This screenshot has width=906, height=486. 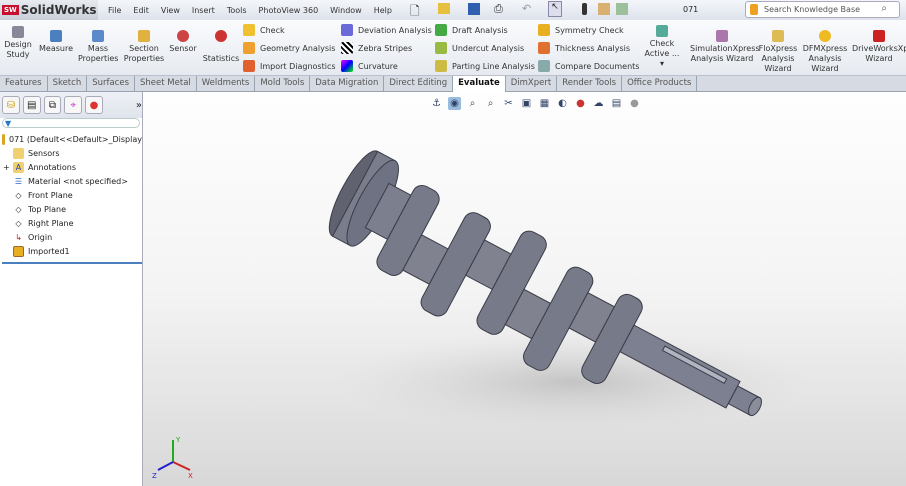 I want to click on compare-documents-button: Compare Documents, so click(x=588, y=66).